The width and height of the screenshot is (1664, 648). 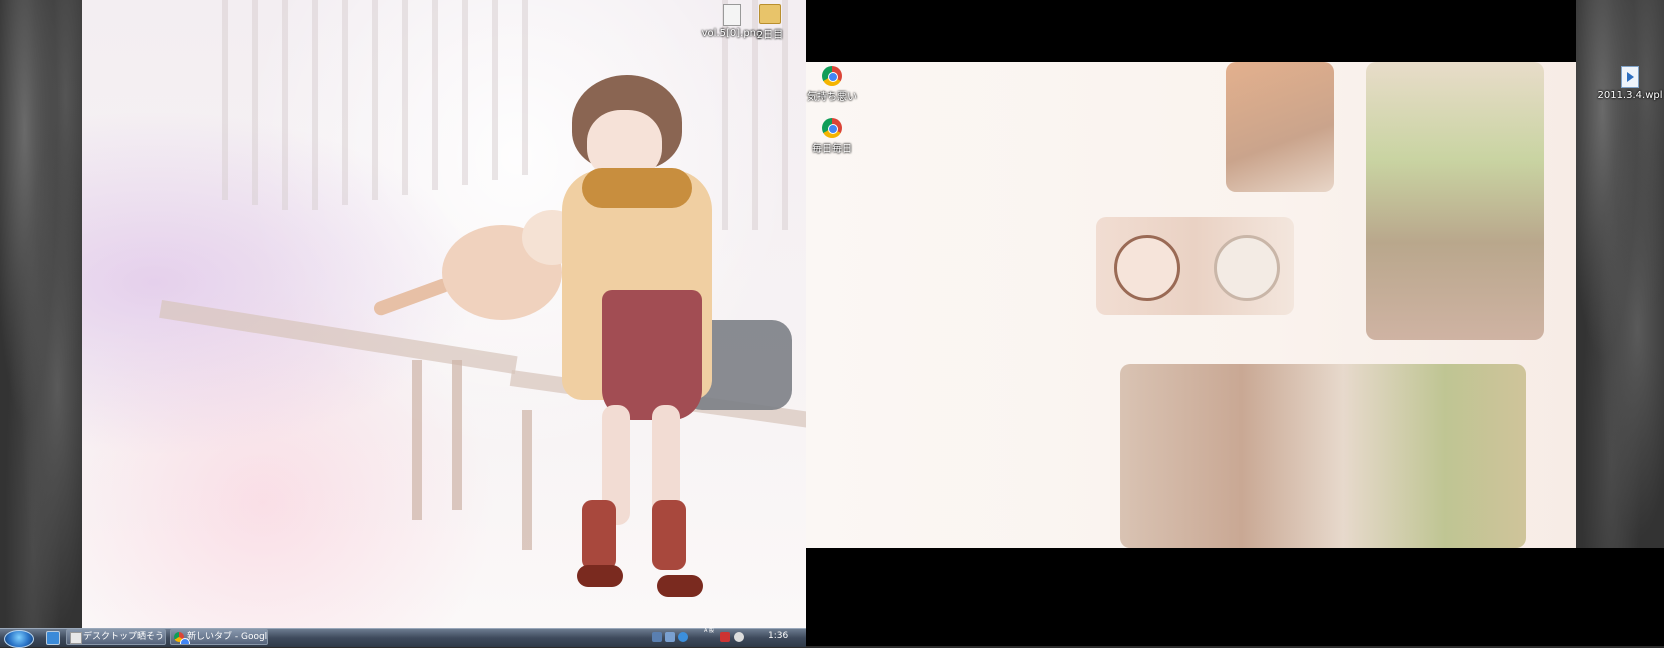 I want to click on explorer-icon, so click(x=76, y=638).